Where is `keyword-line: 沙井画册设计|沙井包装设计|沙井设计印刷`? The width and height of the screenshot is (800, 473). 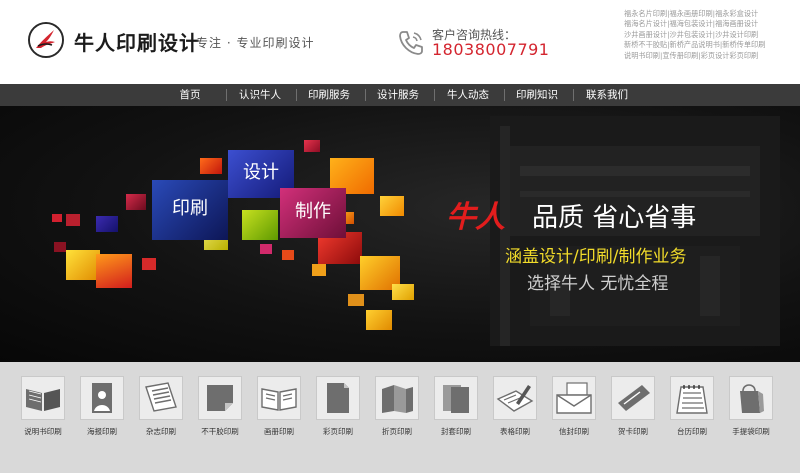 keyword-line: 沙井画册设计|沙井包装设计|沙井设计印刷 is located at coordinates (710, 35).